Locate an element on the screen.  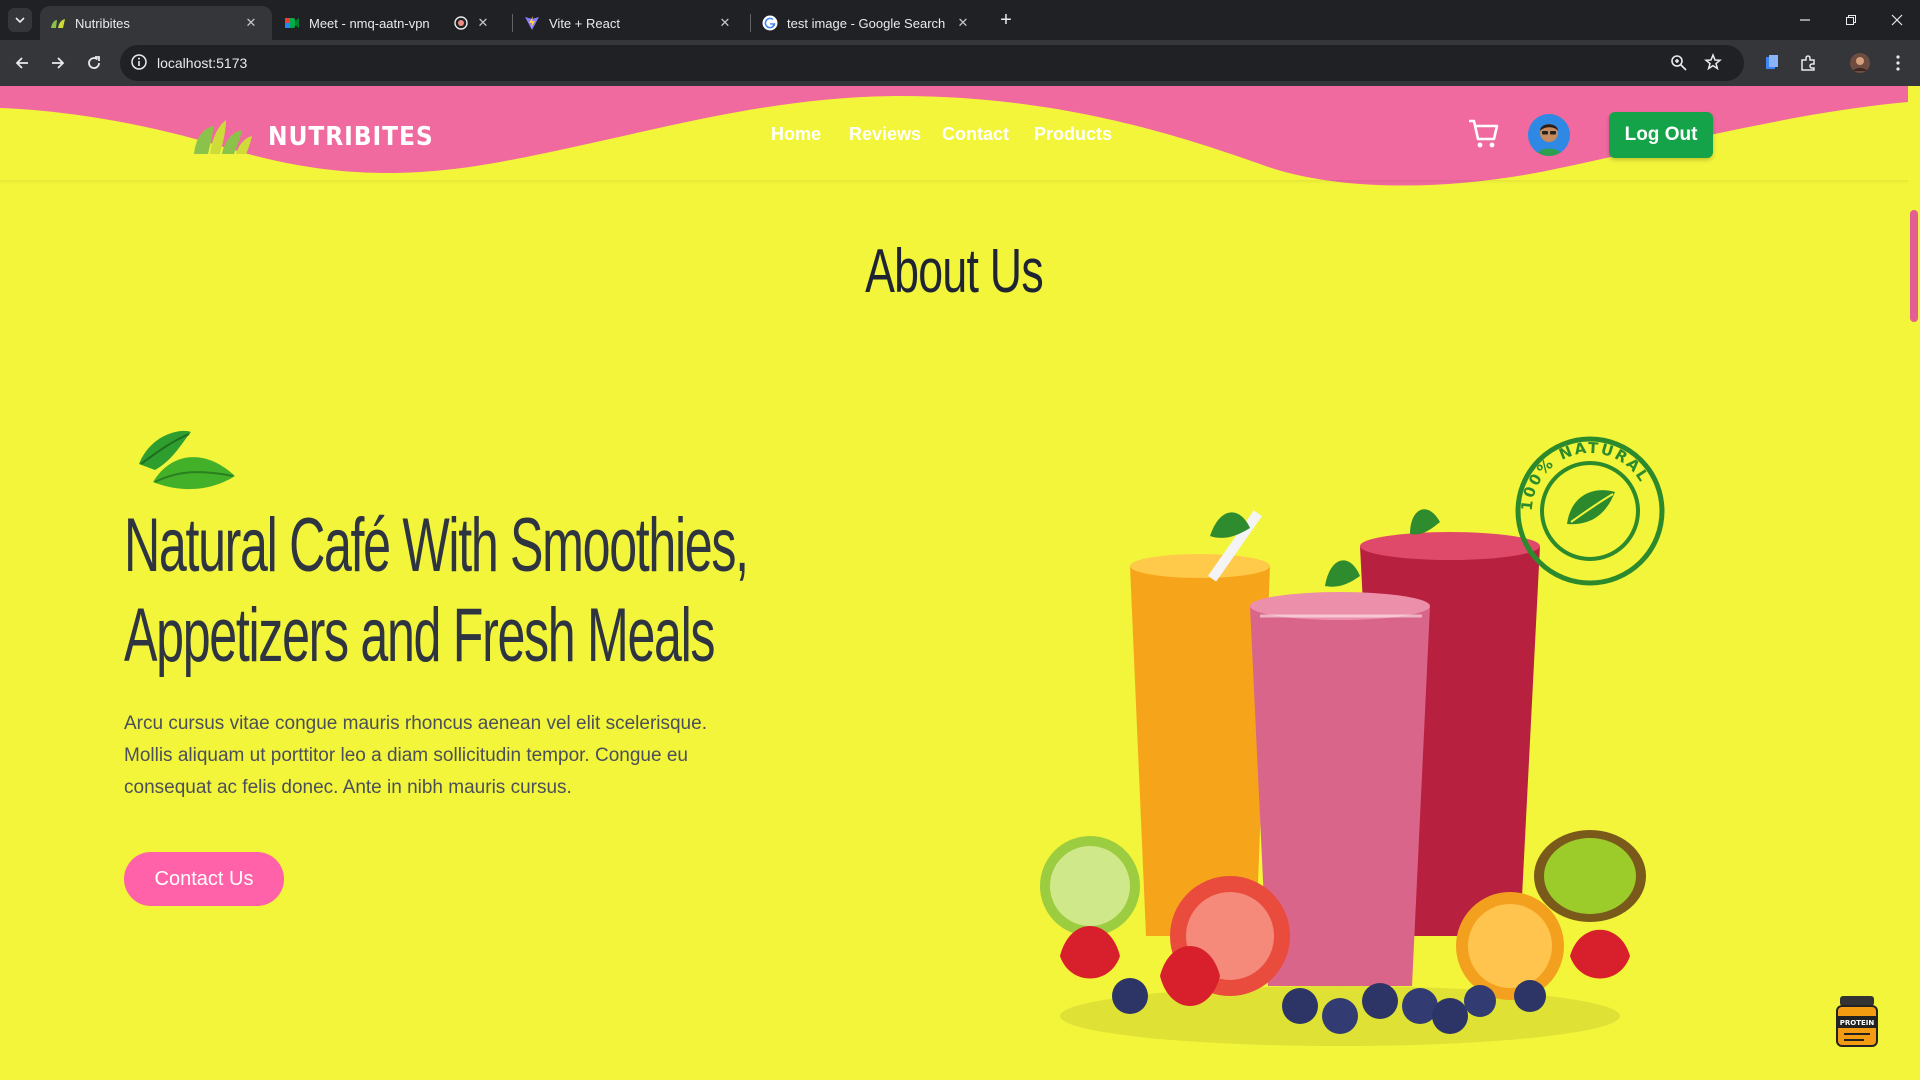
brand-logo: NUTRIBITES is located at coordinates (322, 137).